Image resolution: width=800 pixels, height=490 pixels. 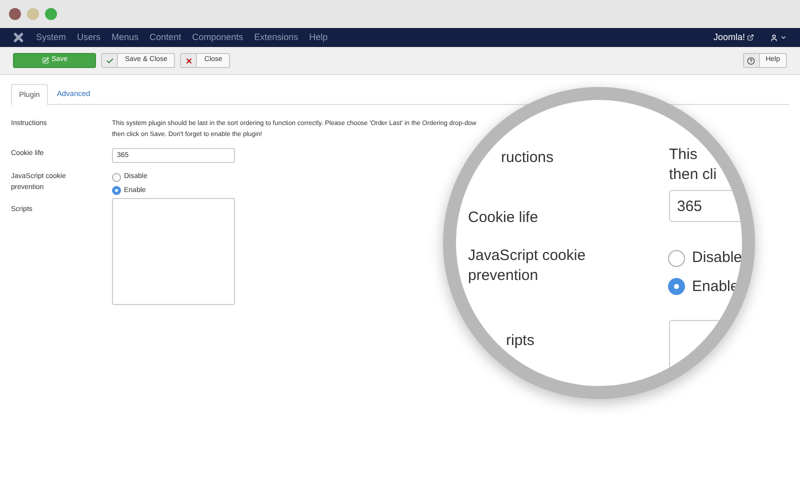 What do you see at coordinates (188, 60) in the screenshot?
I see `close-icon` at bounding box center [188, 60].